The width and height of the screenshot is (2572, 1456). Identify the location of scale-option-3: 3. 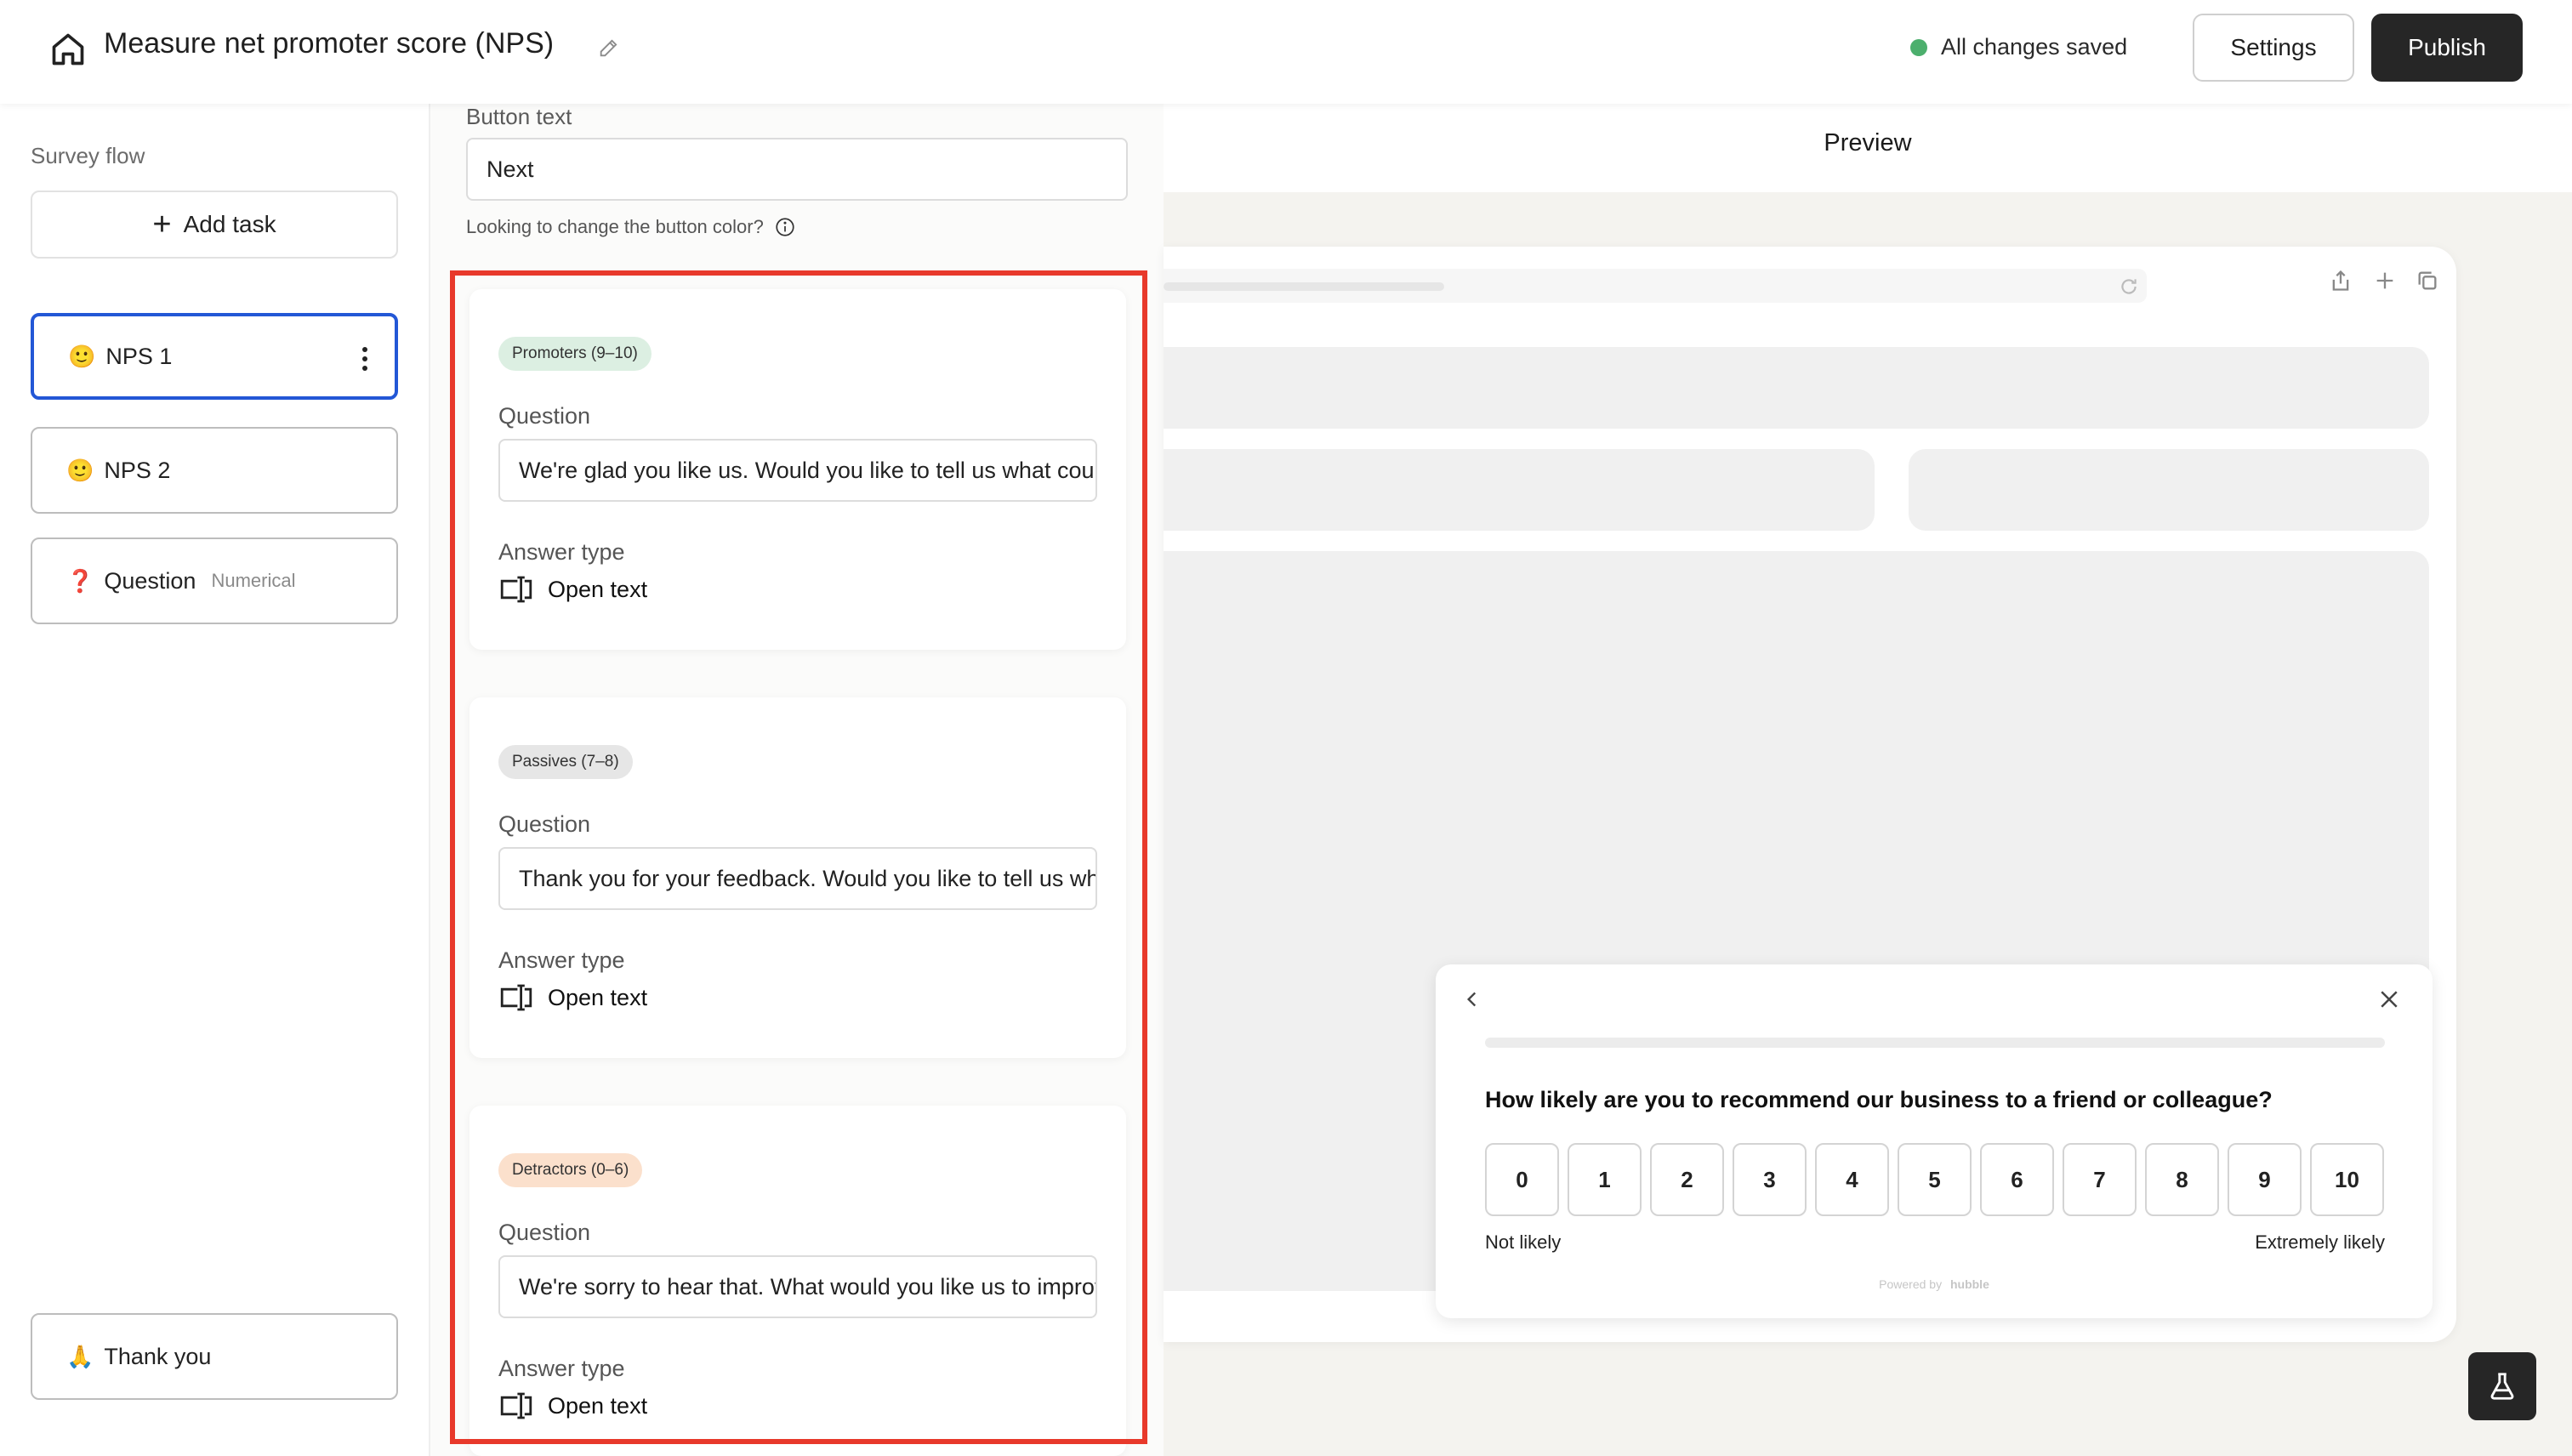
(1770, 1179).